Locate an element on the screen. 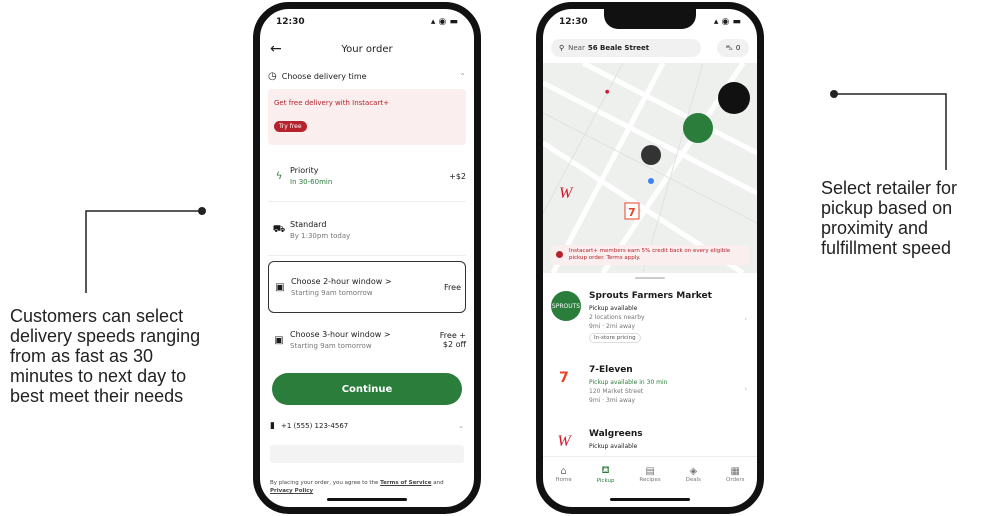  tab-pickup: ⛾ Pickup is located at coordinates (606, 474).